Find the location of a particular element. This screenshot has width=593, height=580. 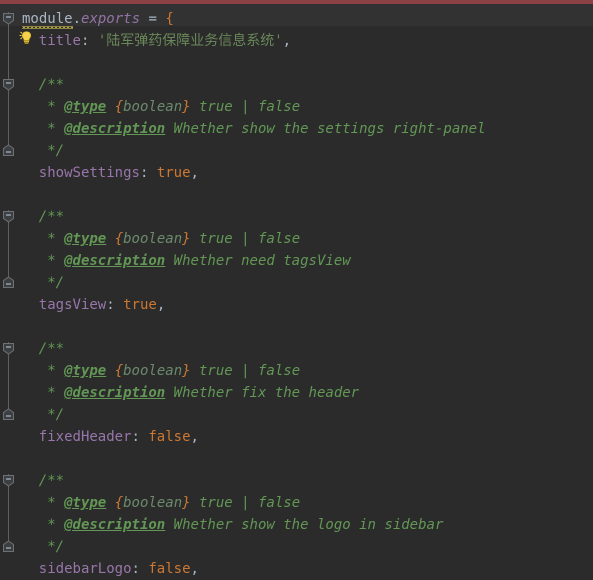

code-line: showSettings: true, is located at coordinates (119, 173).